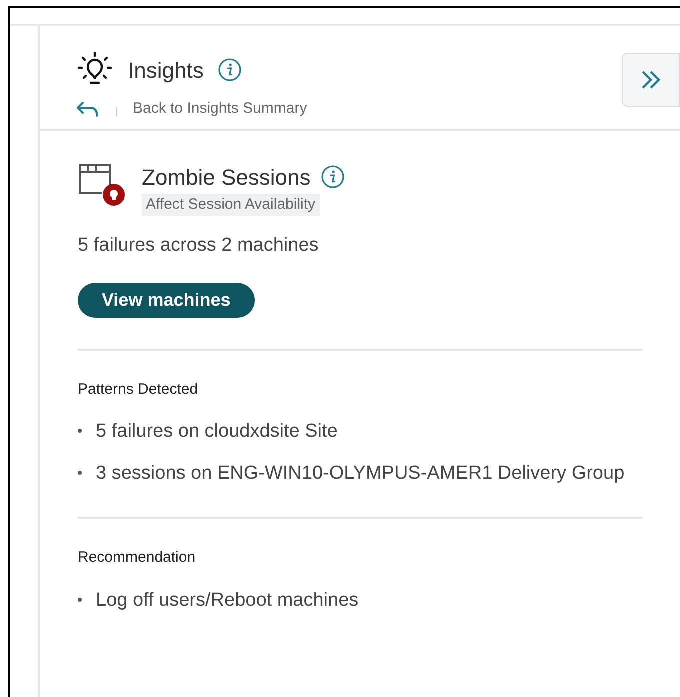  What do you see at coordinates (166, 300) in the screenshot?
I see `view-machines-button: View machines` at bounding box center [166, 300].